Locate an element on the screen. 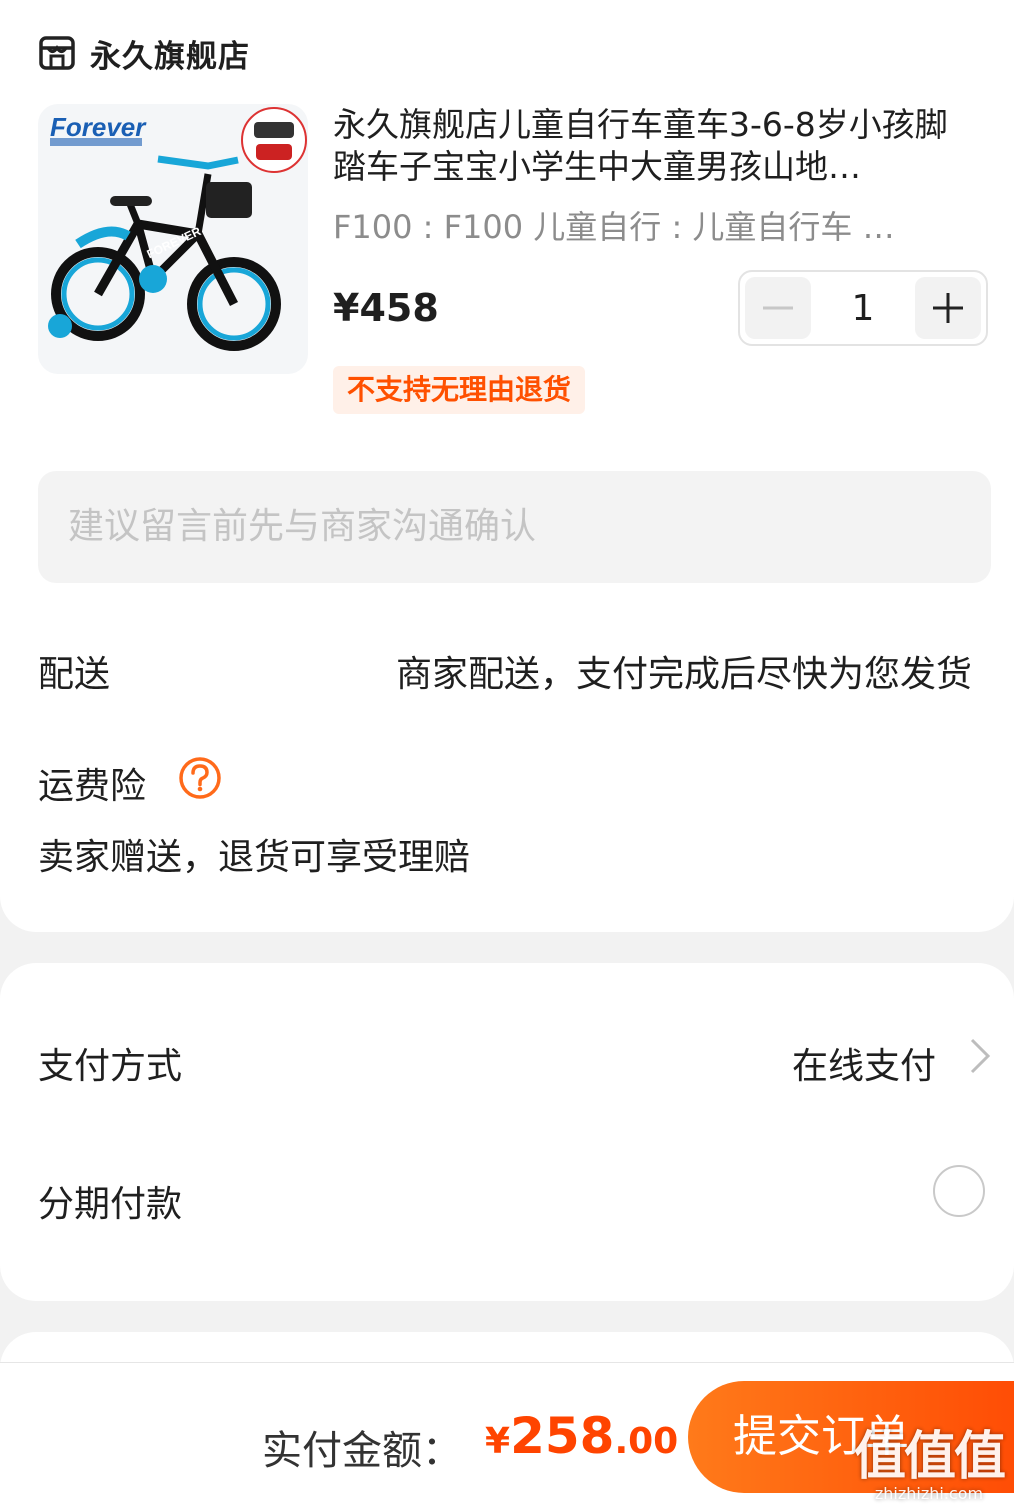  total-currency: ¥ is located at coordinates (498, 1441).